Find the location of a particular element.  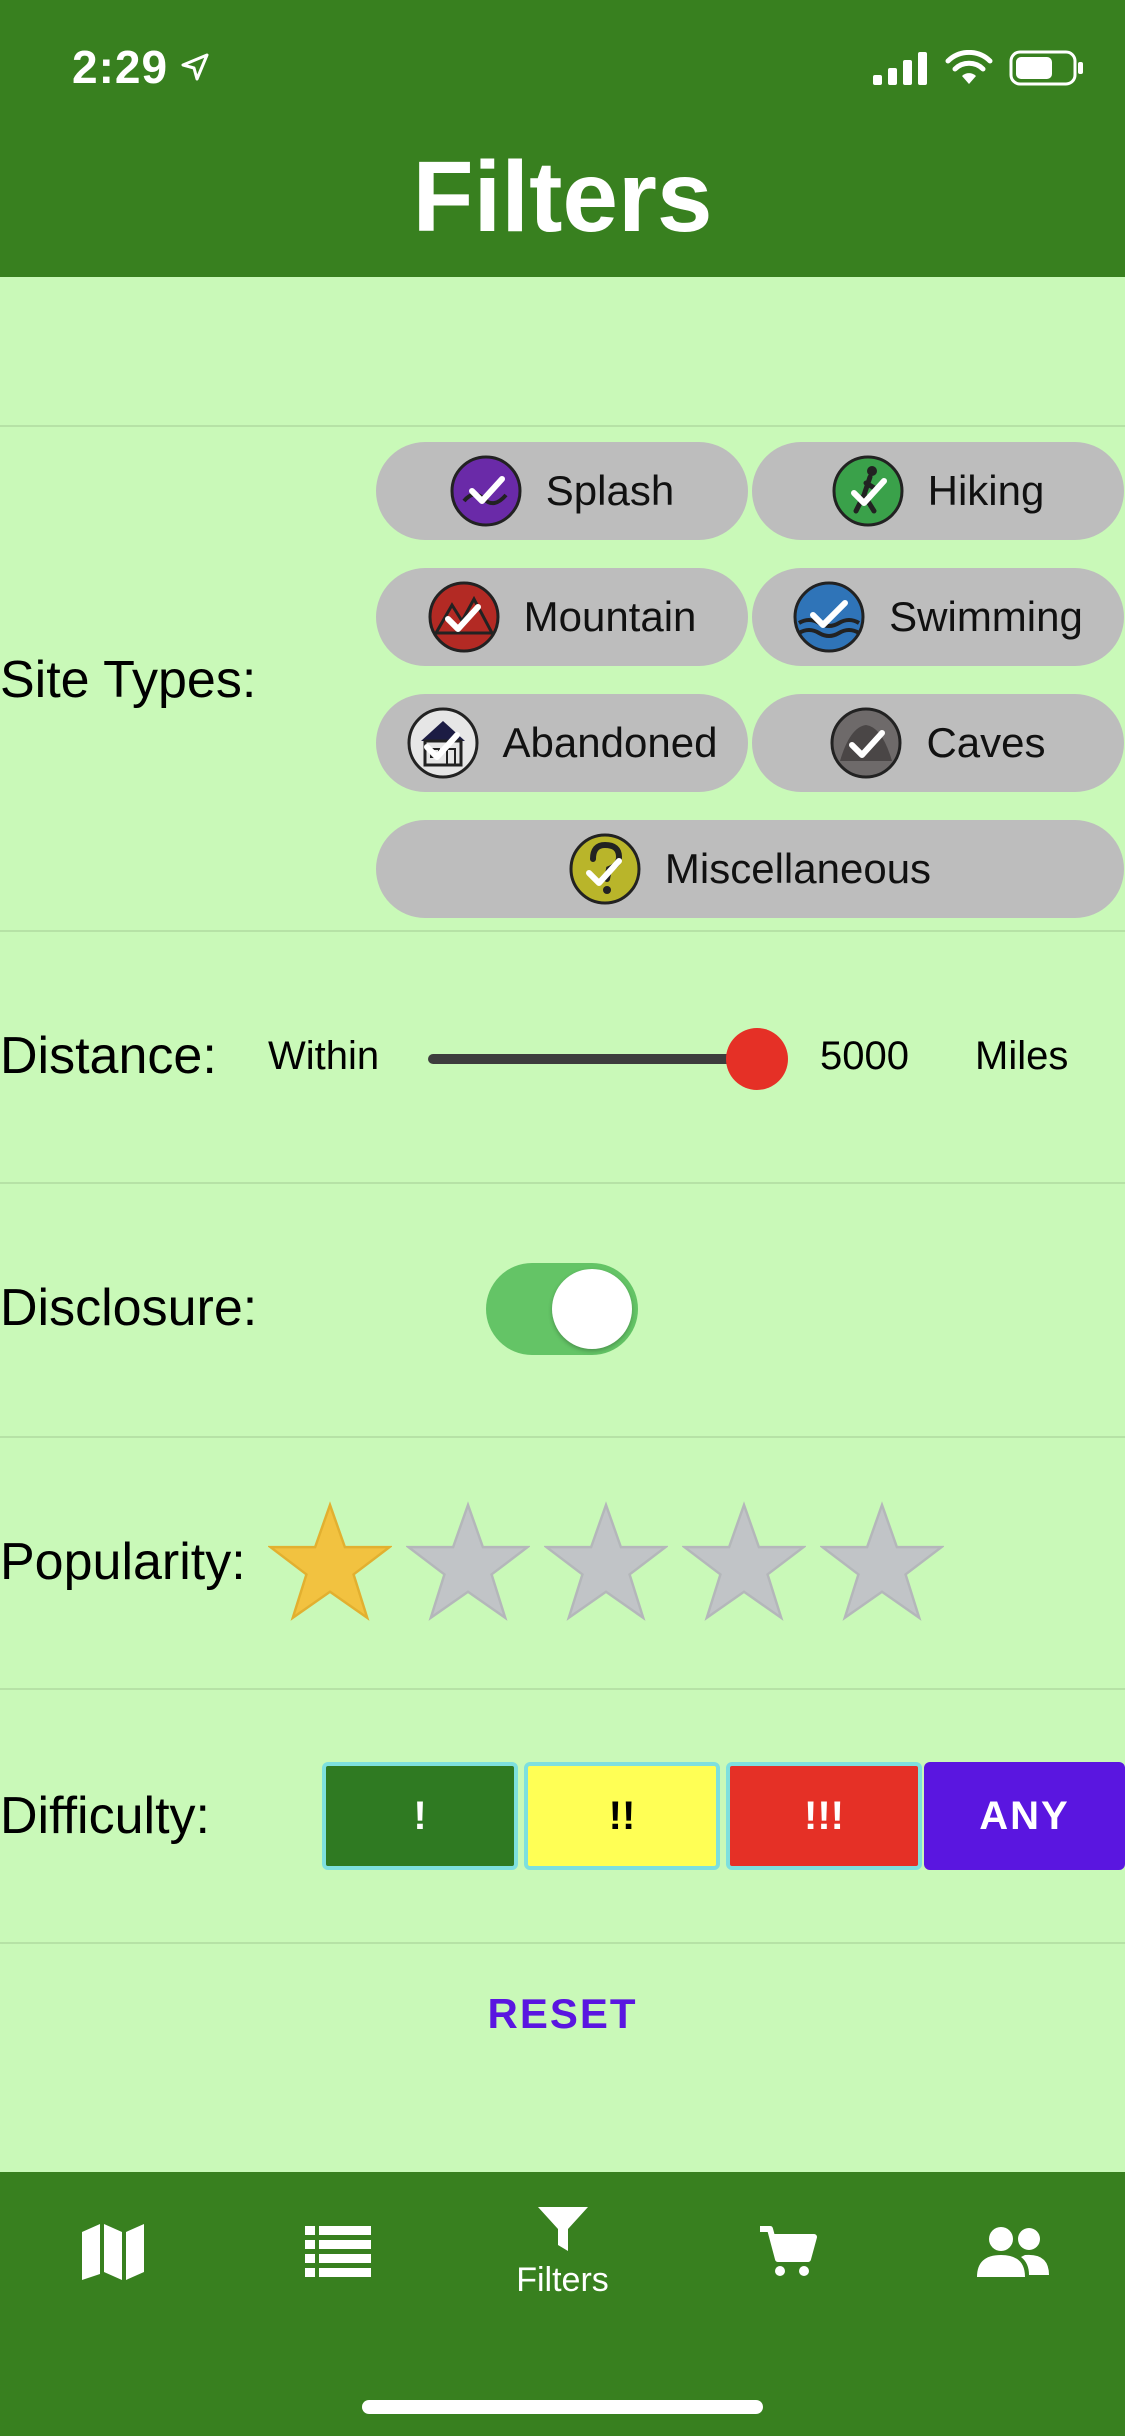

chip-label: Splash is located at coordinates (610, 490).